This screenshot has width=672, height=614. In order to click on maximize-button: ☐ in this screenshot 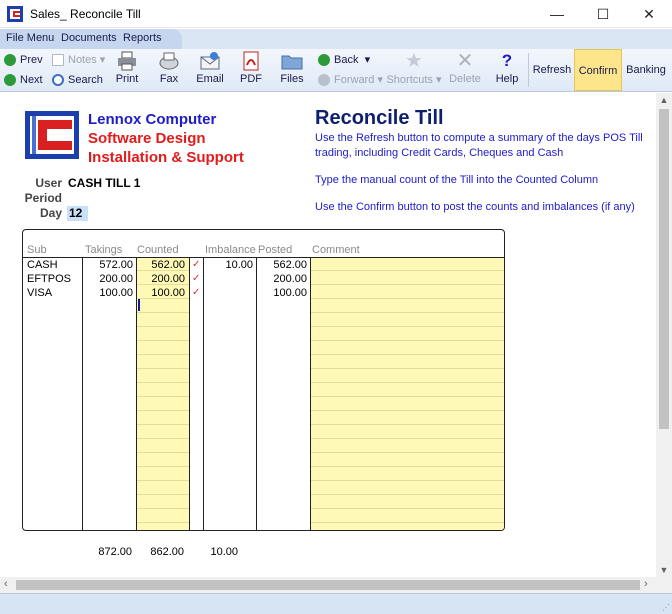, I will do `click(603, 14)`.